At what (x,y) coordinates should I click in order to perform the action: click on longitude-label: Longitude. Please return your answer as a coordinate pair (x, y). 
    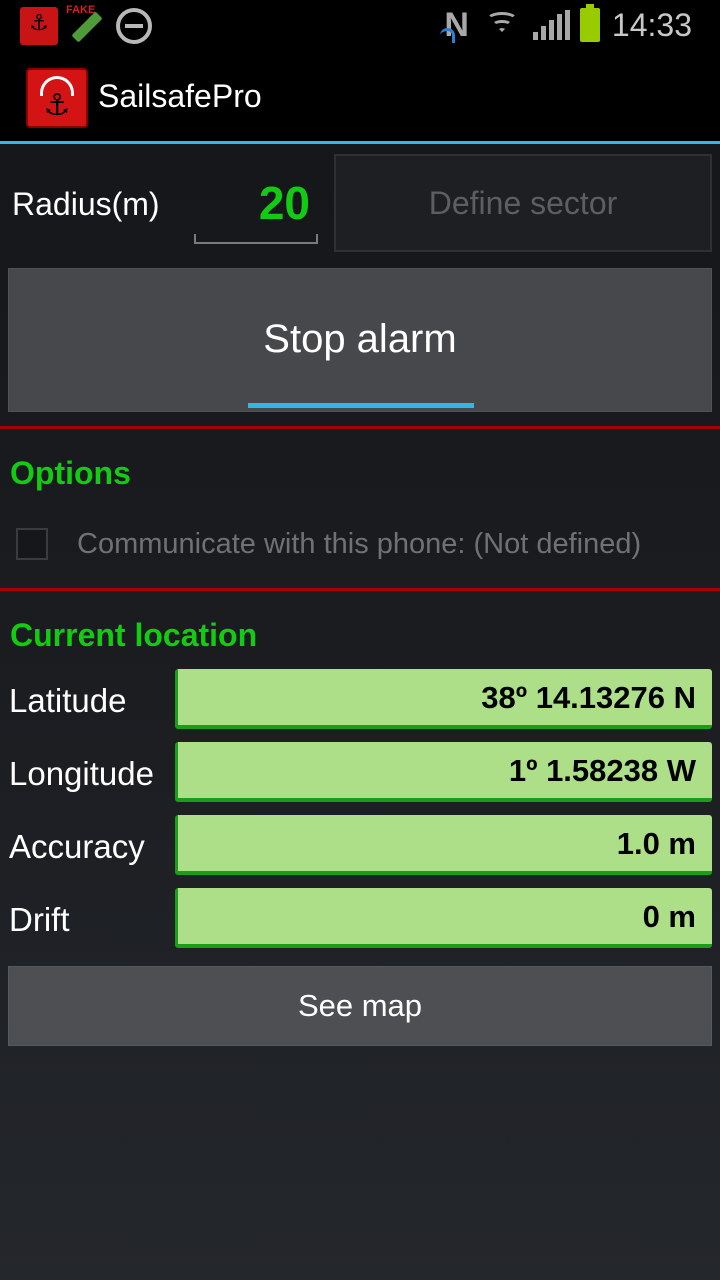
    Looking at the image, I should click on (81, 773).